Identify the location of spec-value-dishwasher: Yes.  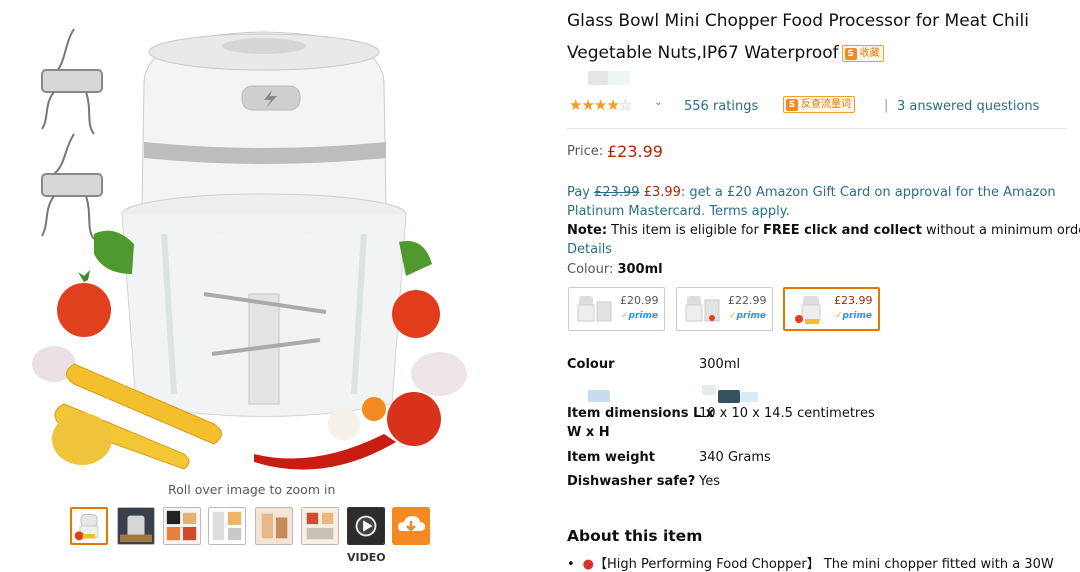
(709, 481).